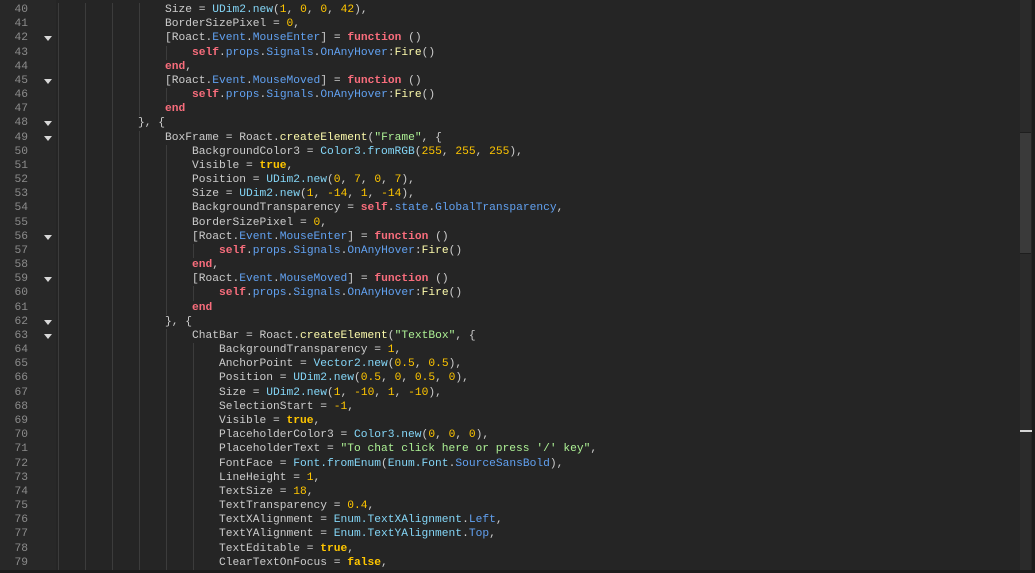 Image resolution: width=1035 pixels, height=573 pixels. I want to click on code-line: 68 SelectionStart = -1,, so click(509, 406).